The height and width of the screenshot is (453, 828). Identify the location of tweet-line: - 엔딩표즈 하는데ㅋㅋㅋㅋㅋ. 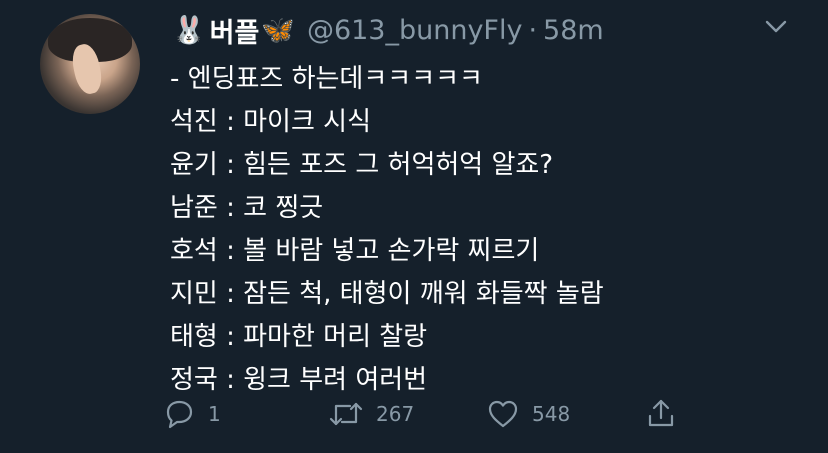
(326, 79).